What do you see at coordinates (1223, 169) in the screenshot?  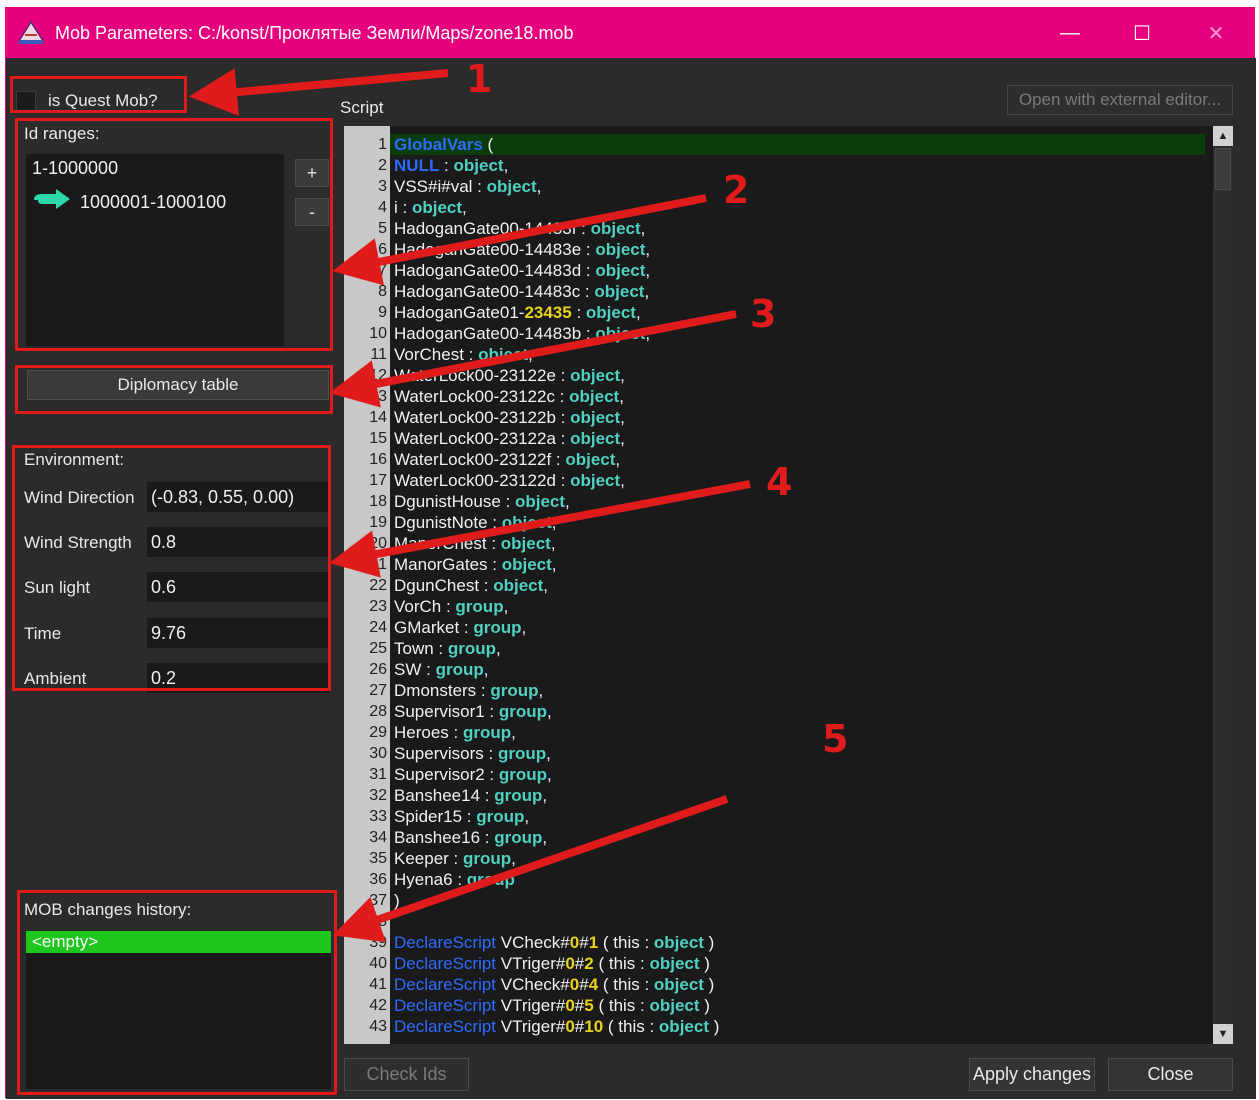 I see `scroll-thumb` at bounding box center [1223, 169].